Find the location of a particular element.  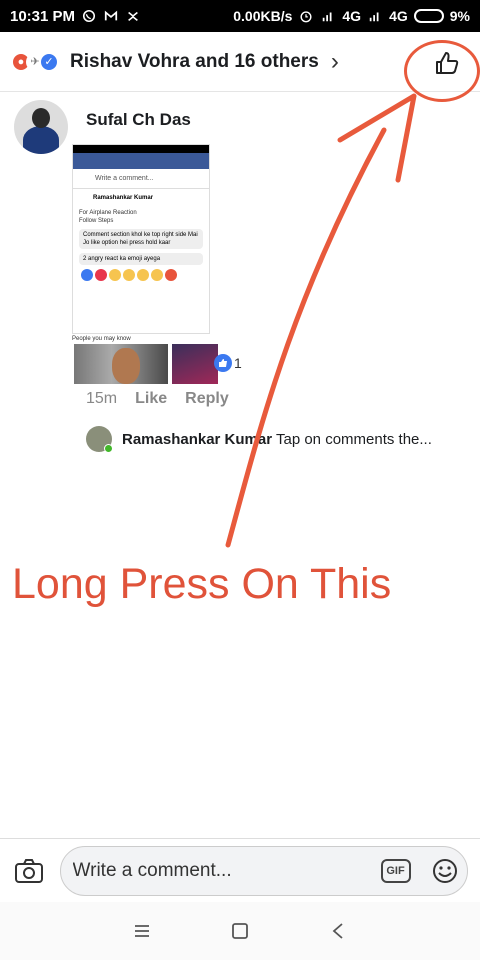

like-action: Like is located at coordinates (151, 399).